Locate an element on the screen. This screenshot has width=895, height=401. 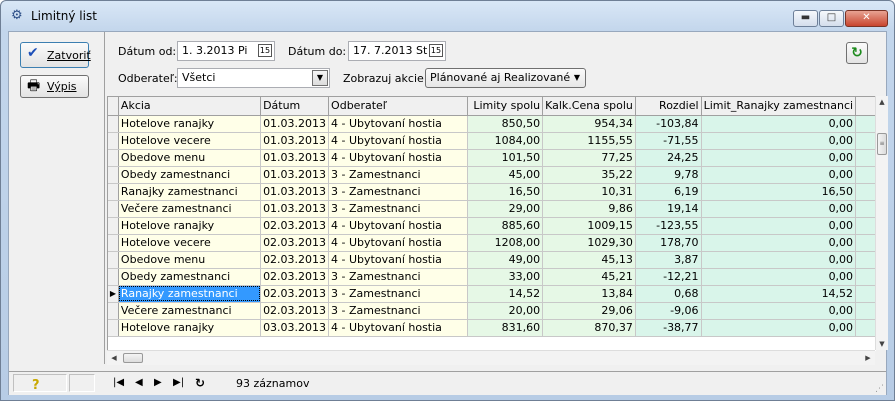
minimize-button: ▬ is located at coordinates (805, 18).